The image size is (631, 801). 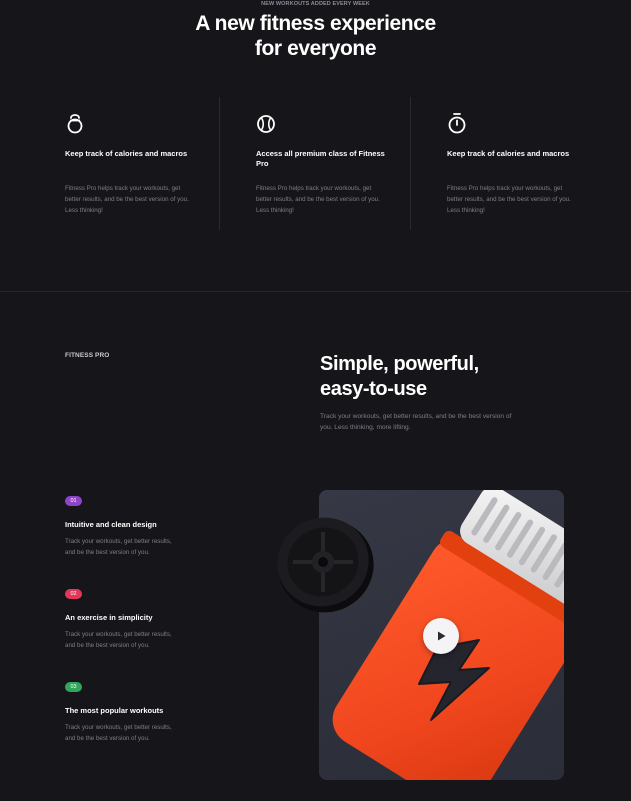 What do you see at coordinates (315, 23) in the screenshot?
I see `hero-title-line-1: A new fitness experience` at bounding box center [315, 23].